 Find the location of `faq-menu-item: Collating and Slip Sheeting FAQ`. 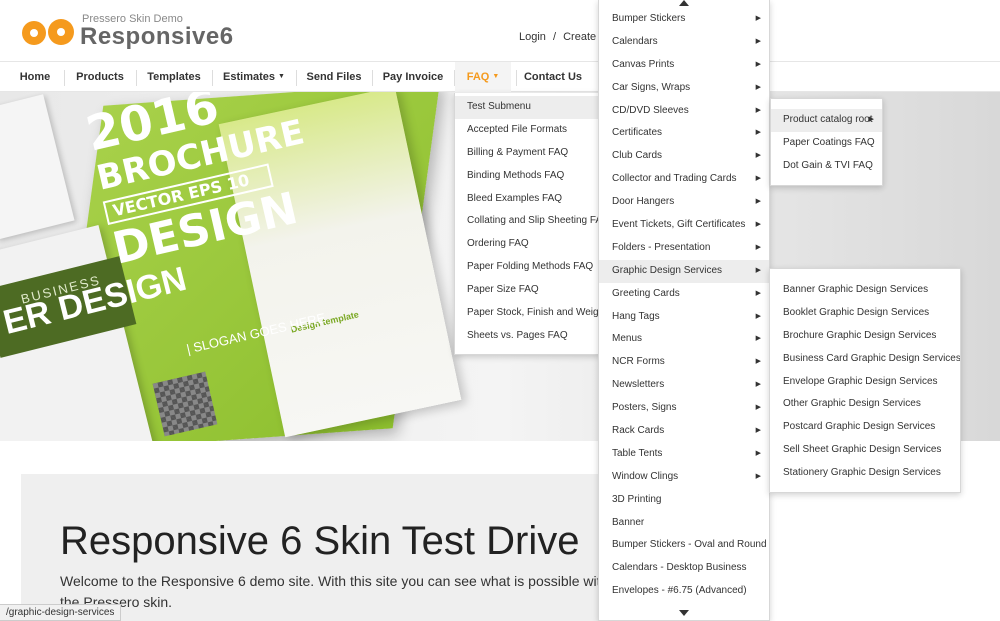

faq-menu-item: Collating and Slip Sheeting FAQ is located at coordinates (527, 221).